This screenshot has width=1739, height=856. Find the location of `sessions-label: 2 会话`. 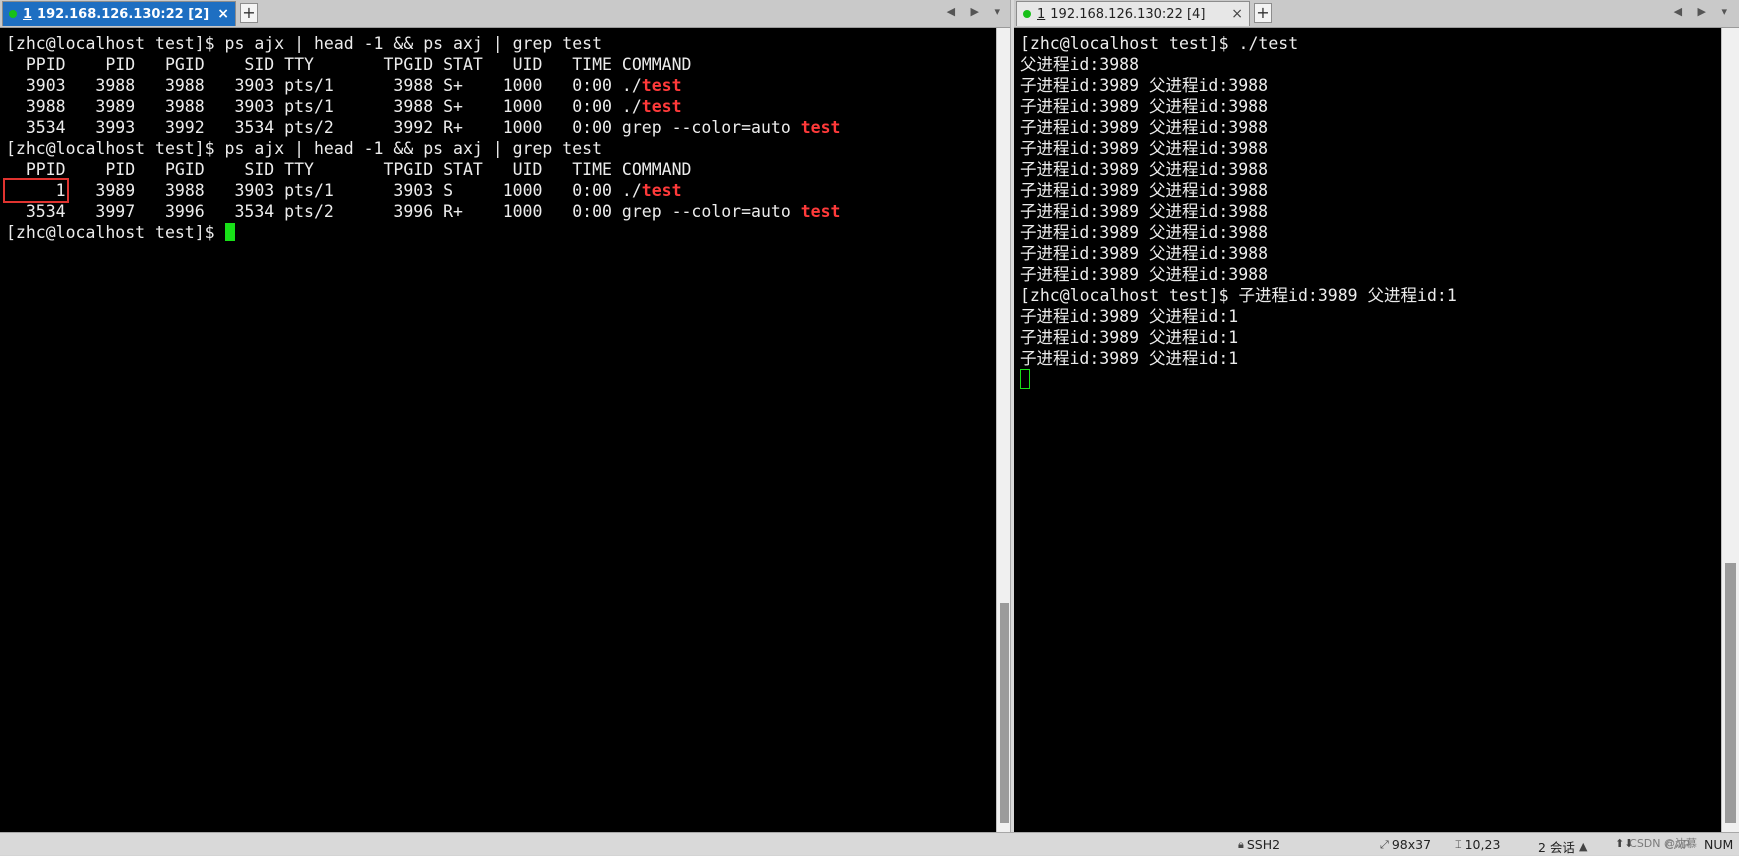

sessions-label: 2 会话 is located at coordinates (1556, 847).